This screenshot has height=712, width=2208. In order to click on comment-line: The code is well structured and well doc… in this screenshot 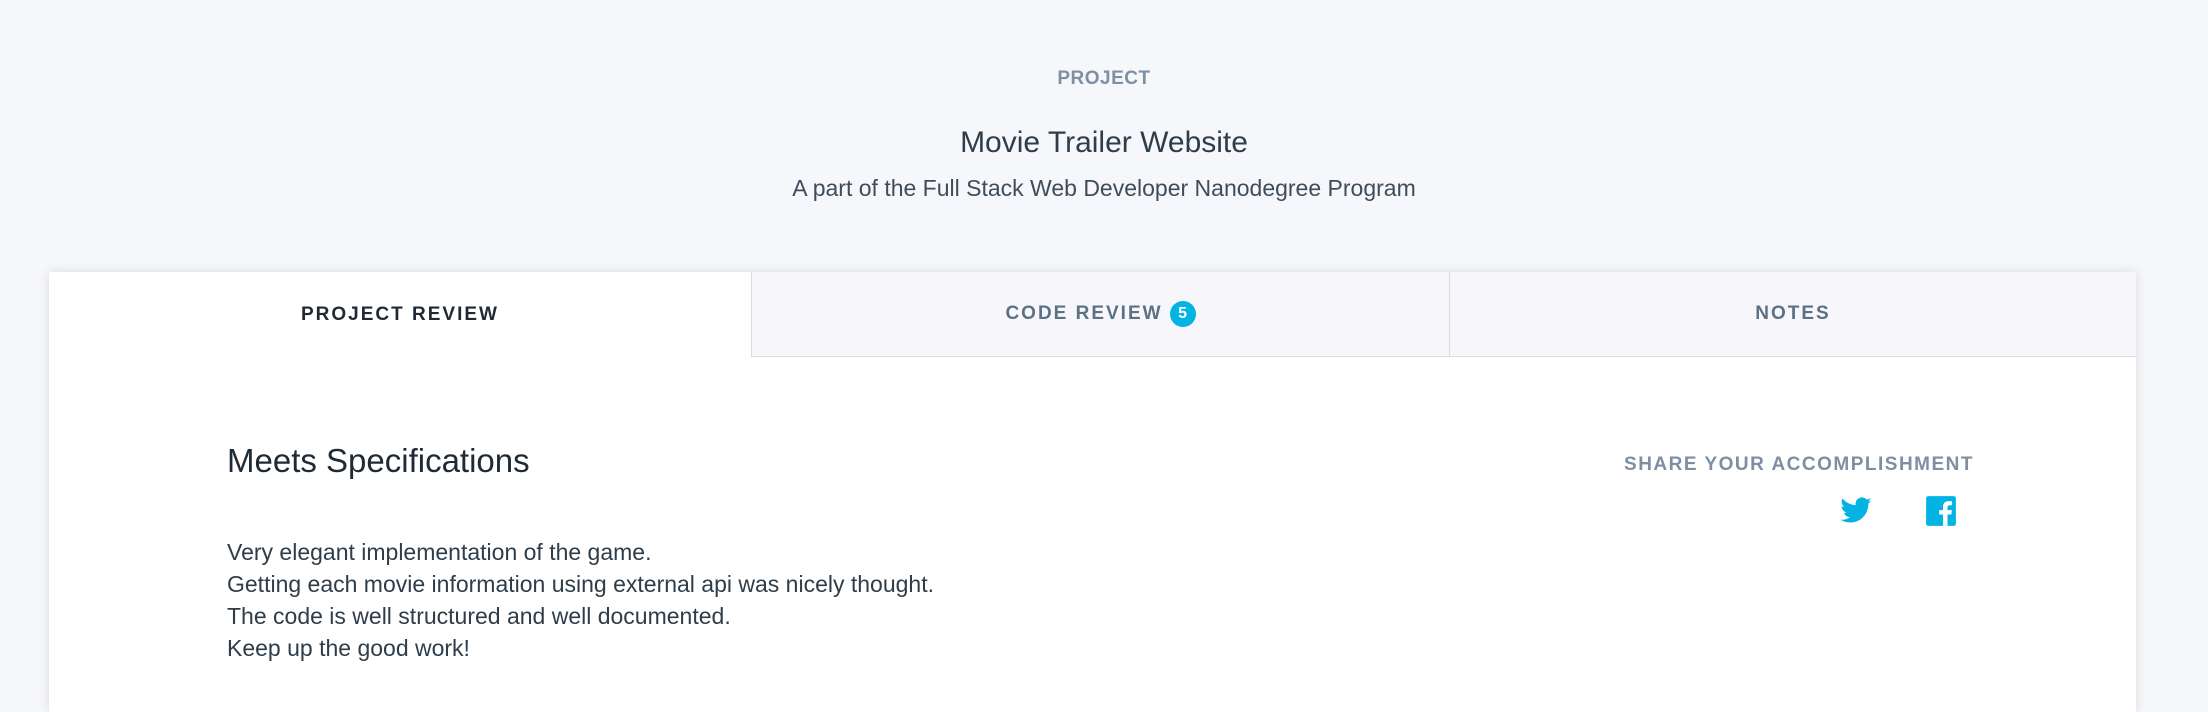, I will do `click(479, 616)`.